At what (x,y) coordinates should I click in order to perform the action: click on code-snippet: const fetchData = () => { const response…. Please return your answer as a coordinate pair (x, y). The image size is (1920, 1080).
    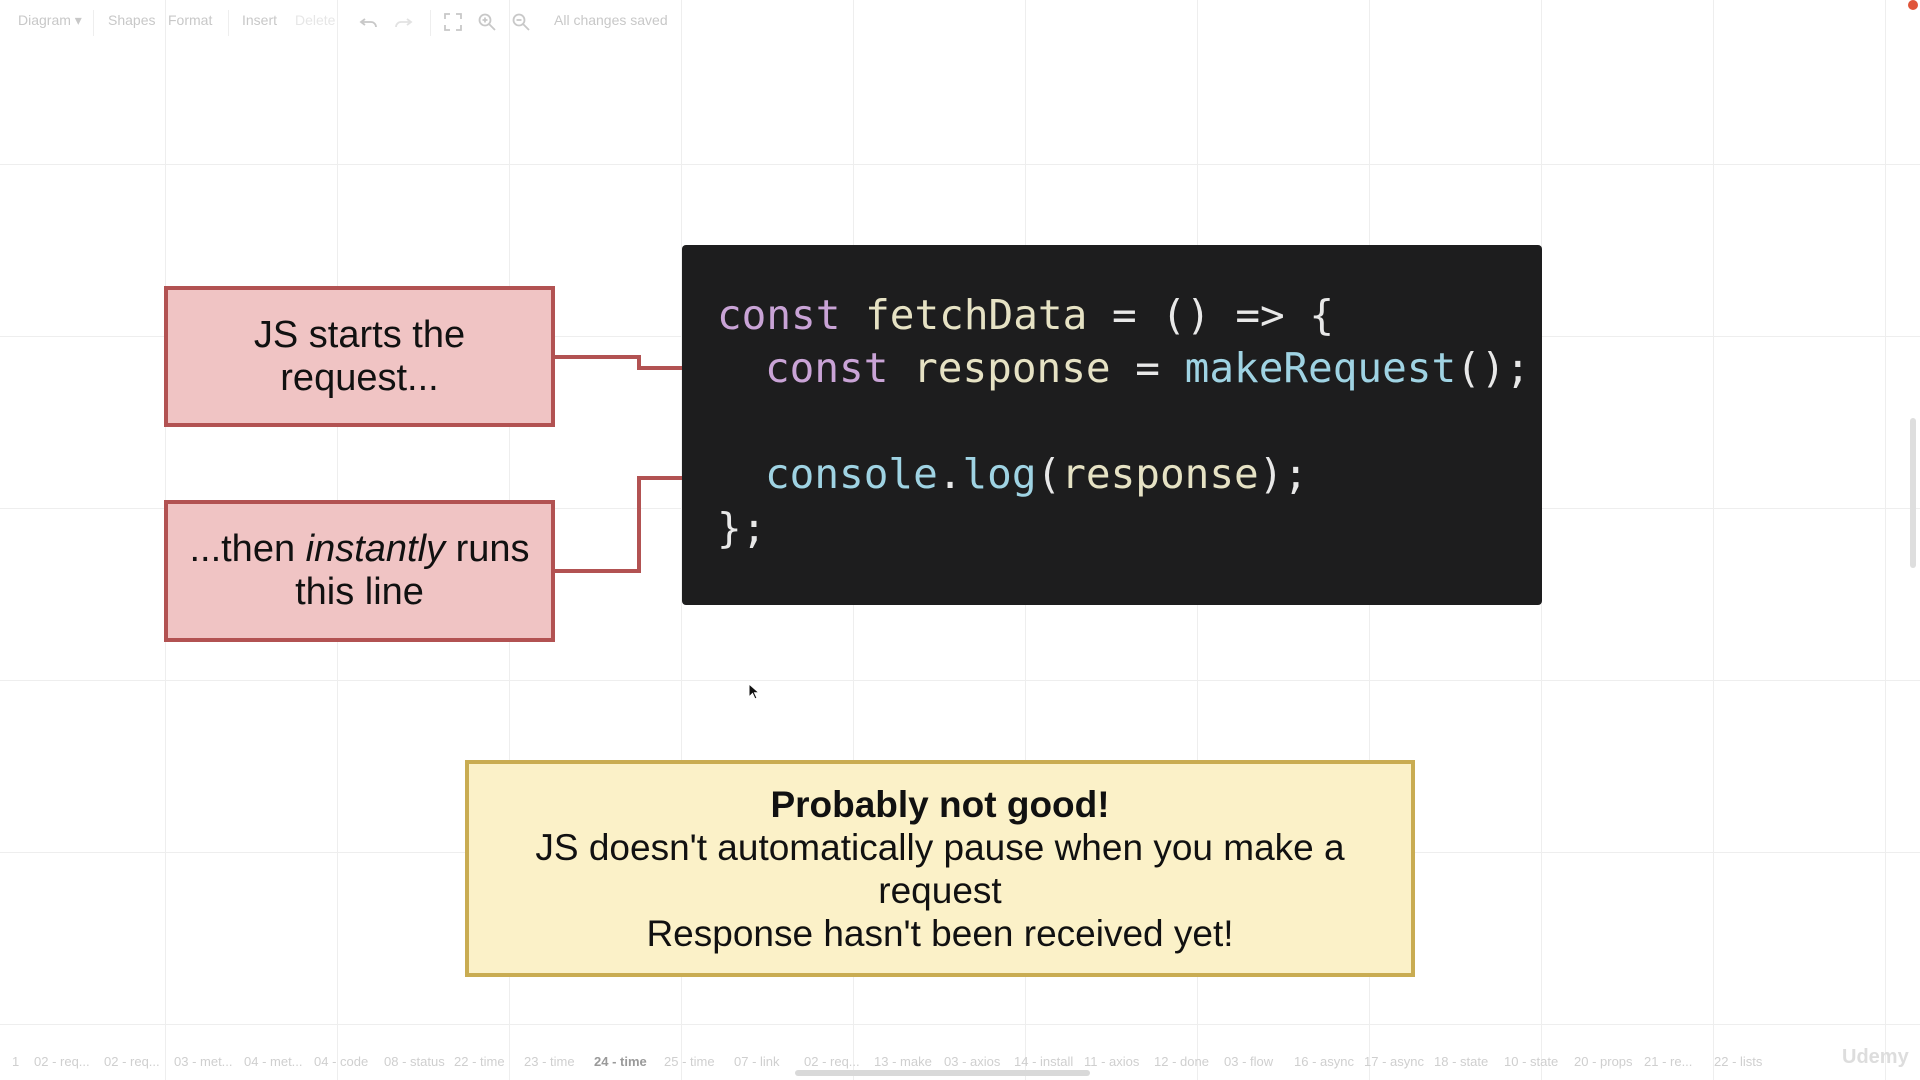
    Looking at the image, I should click on (1112, 425).